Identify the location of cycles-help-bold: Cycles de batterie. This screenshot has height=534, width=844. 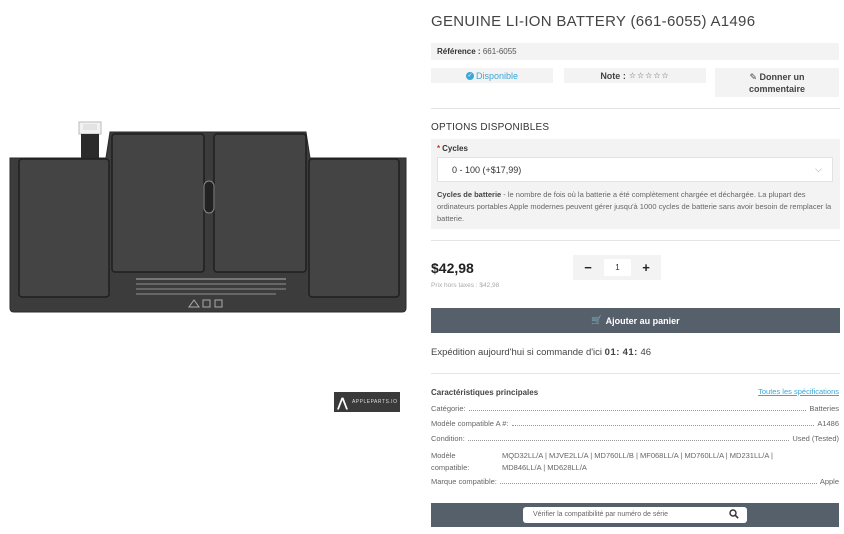
(469, 194).